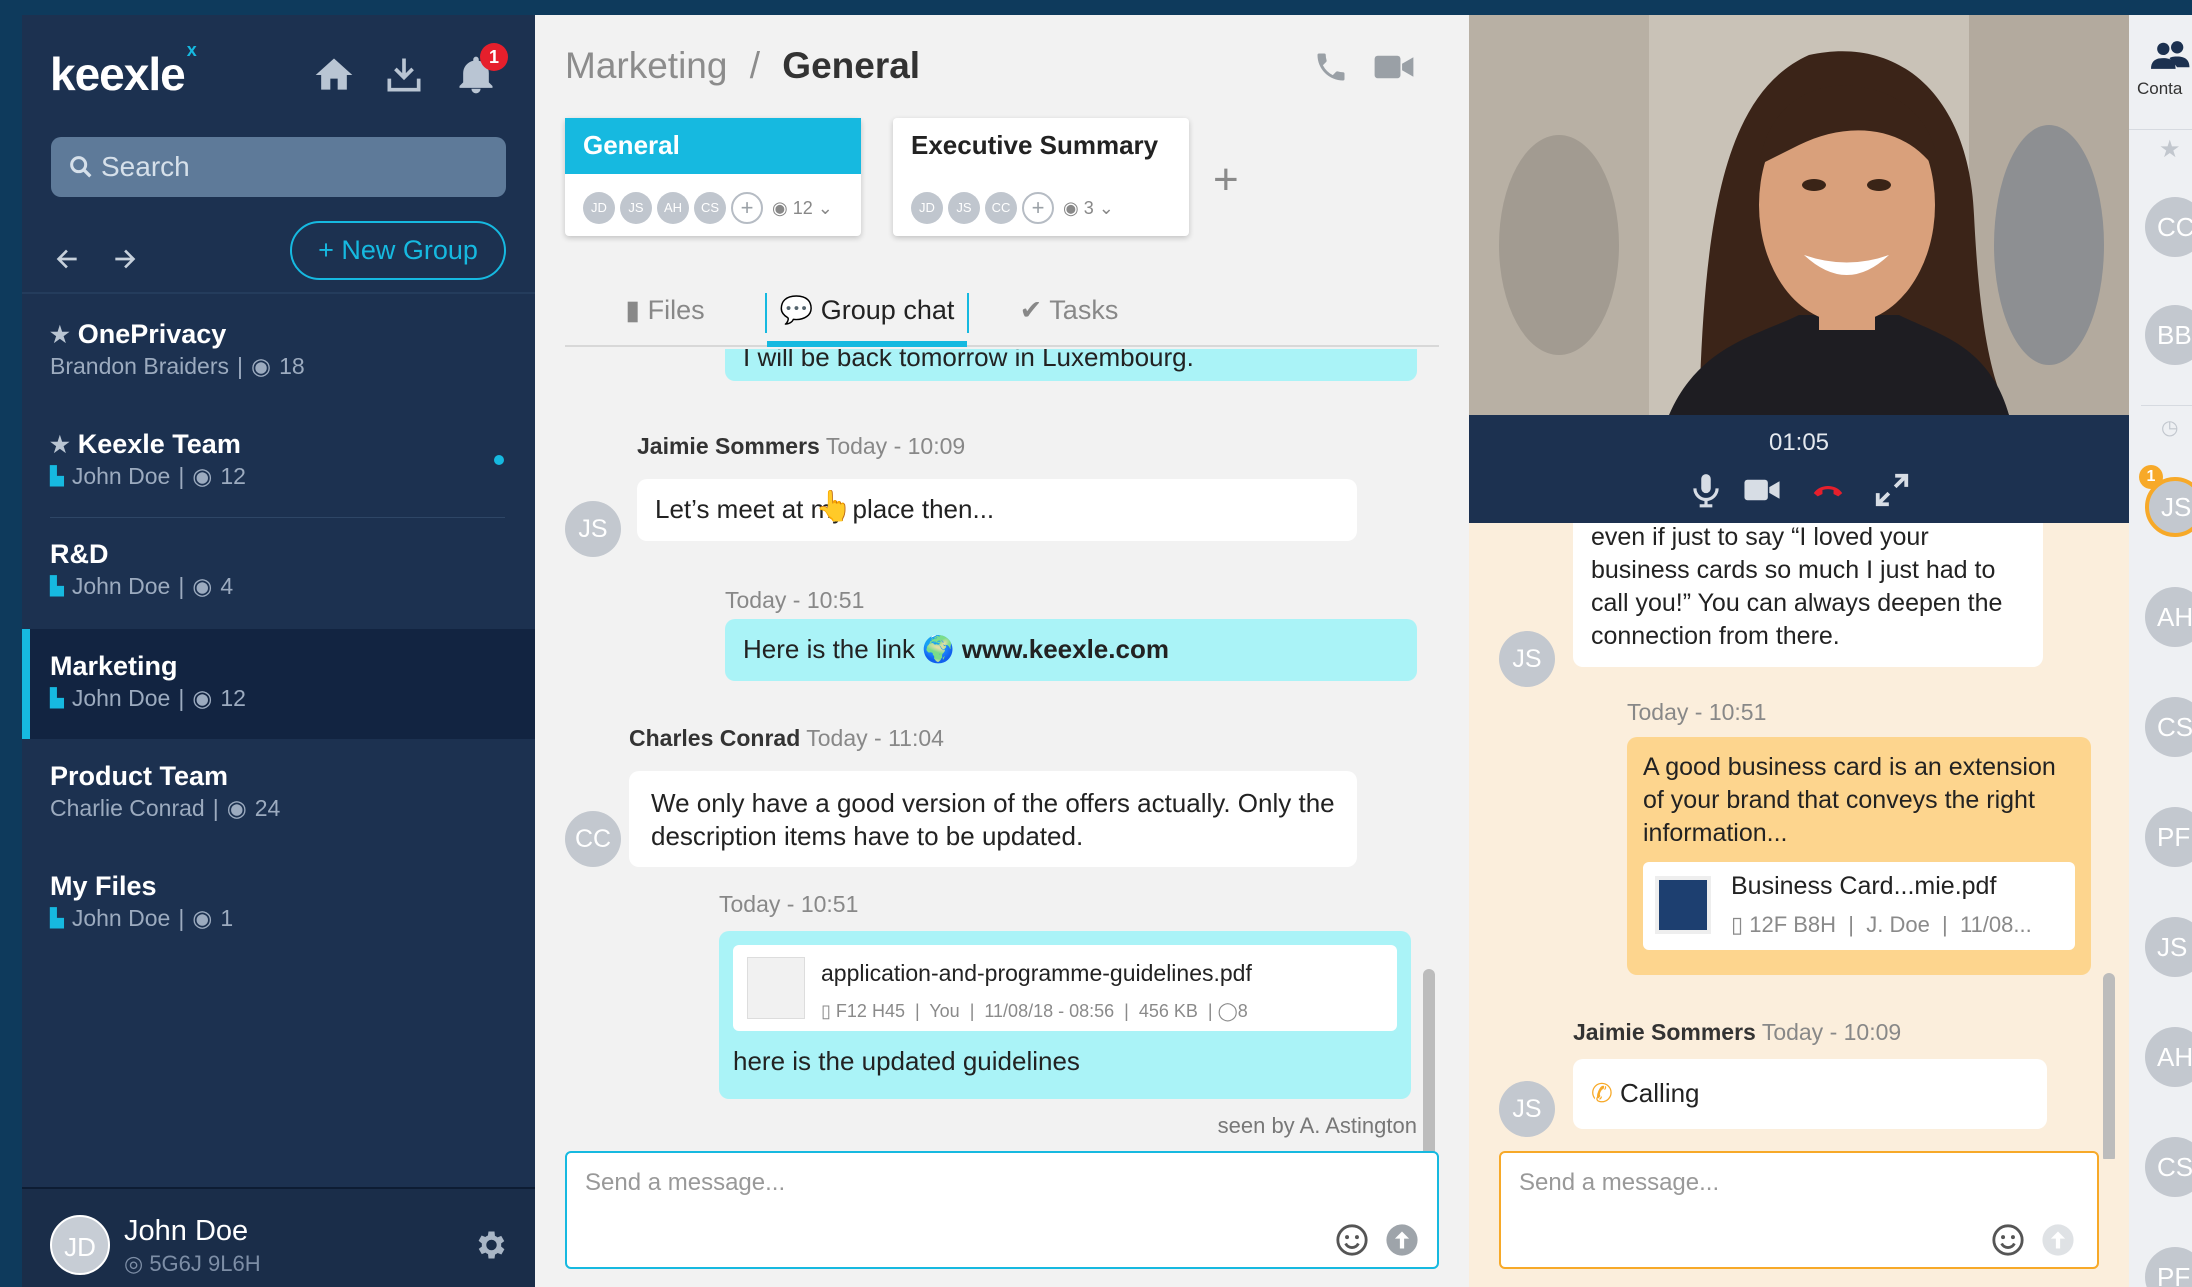  I want to click on group-item: ★ Keexle Team ▙ John Doe | ◉ 12, so click(278, 462).